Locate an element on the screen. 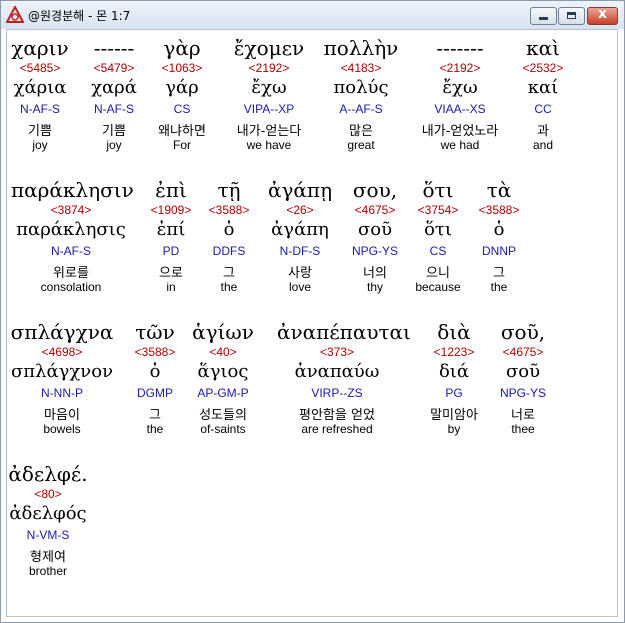 The height and width of the screenshot is (623, 625). lemma: ἅγιος is located at coordinates (223, 371).